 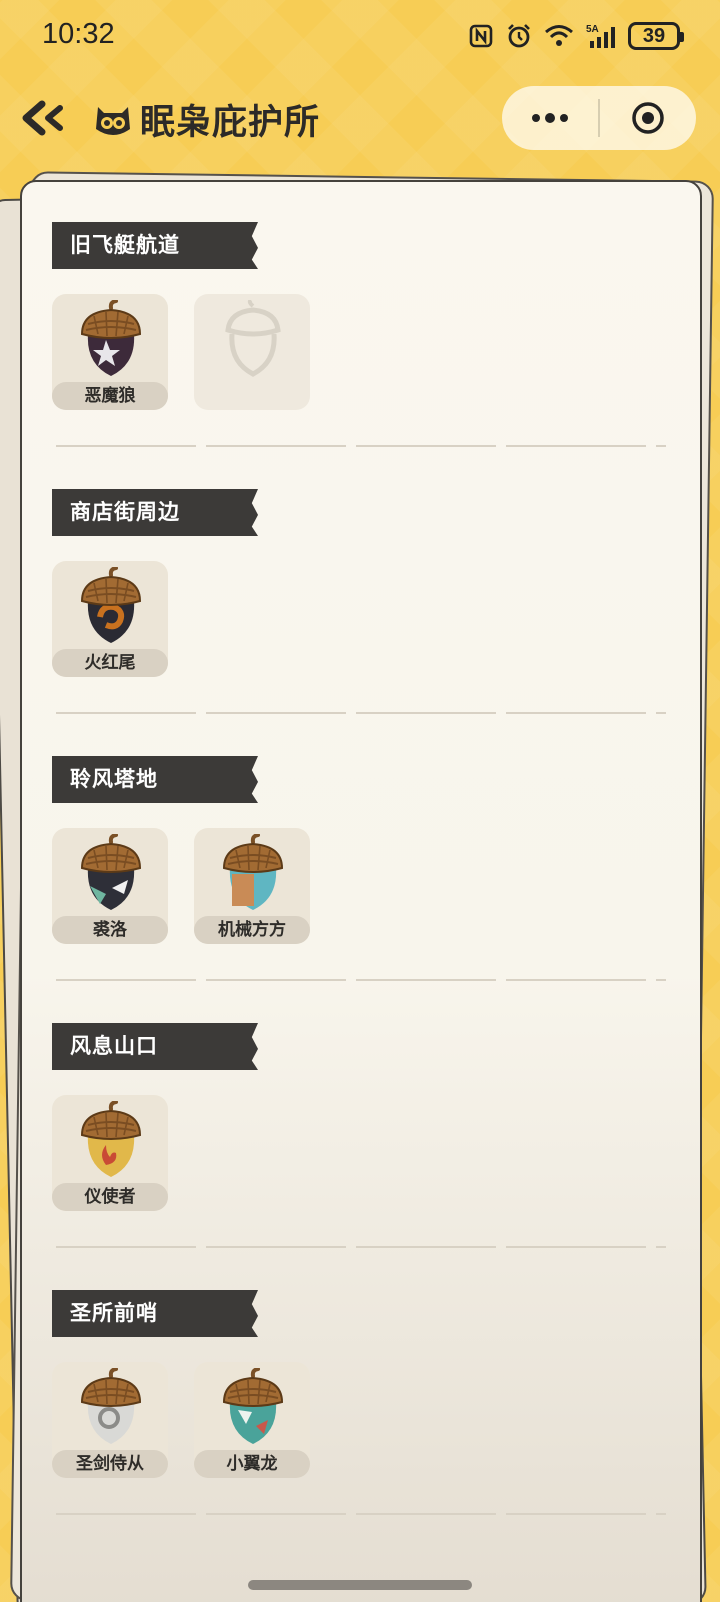 What do you see at coordinates (592, 29) in the screenshot?
I see `svg-text: 5A` at bounding box center [592, 29].